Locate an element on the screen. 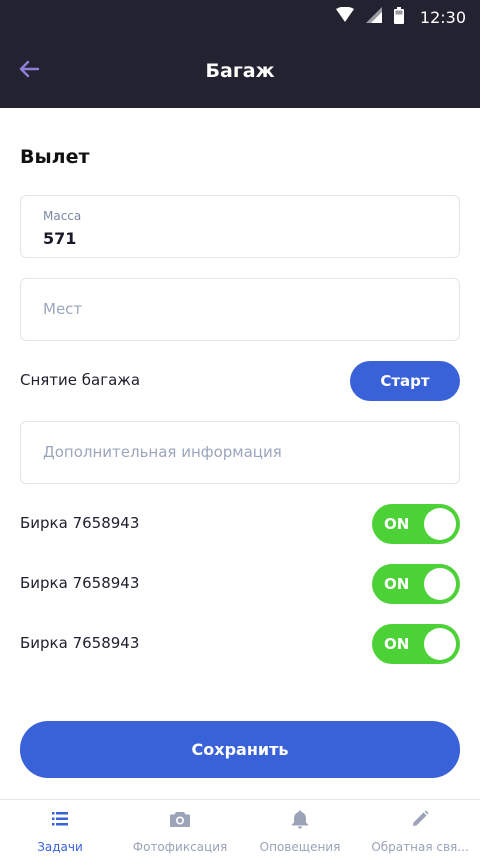  nav-item-notifications: Оповещения is located at coordinates (300, 828).